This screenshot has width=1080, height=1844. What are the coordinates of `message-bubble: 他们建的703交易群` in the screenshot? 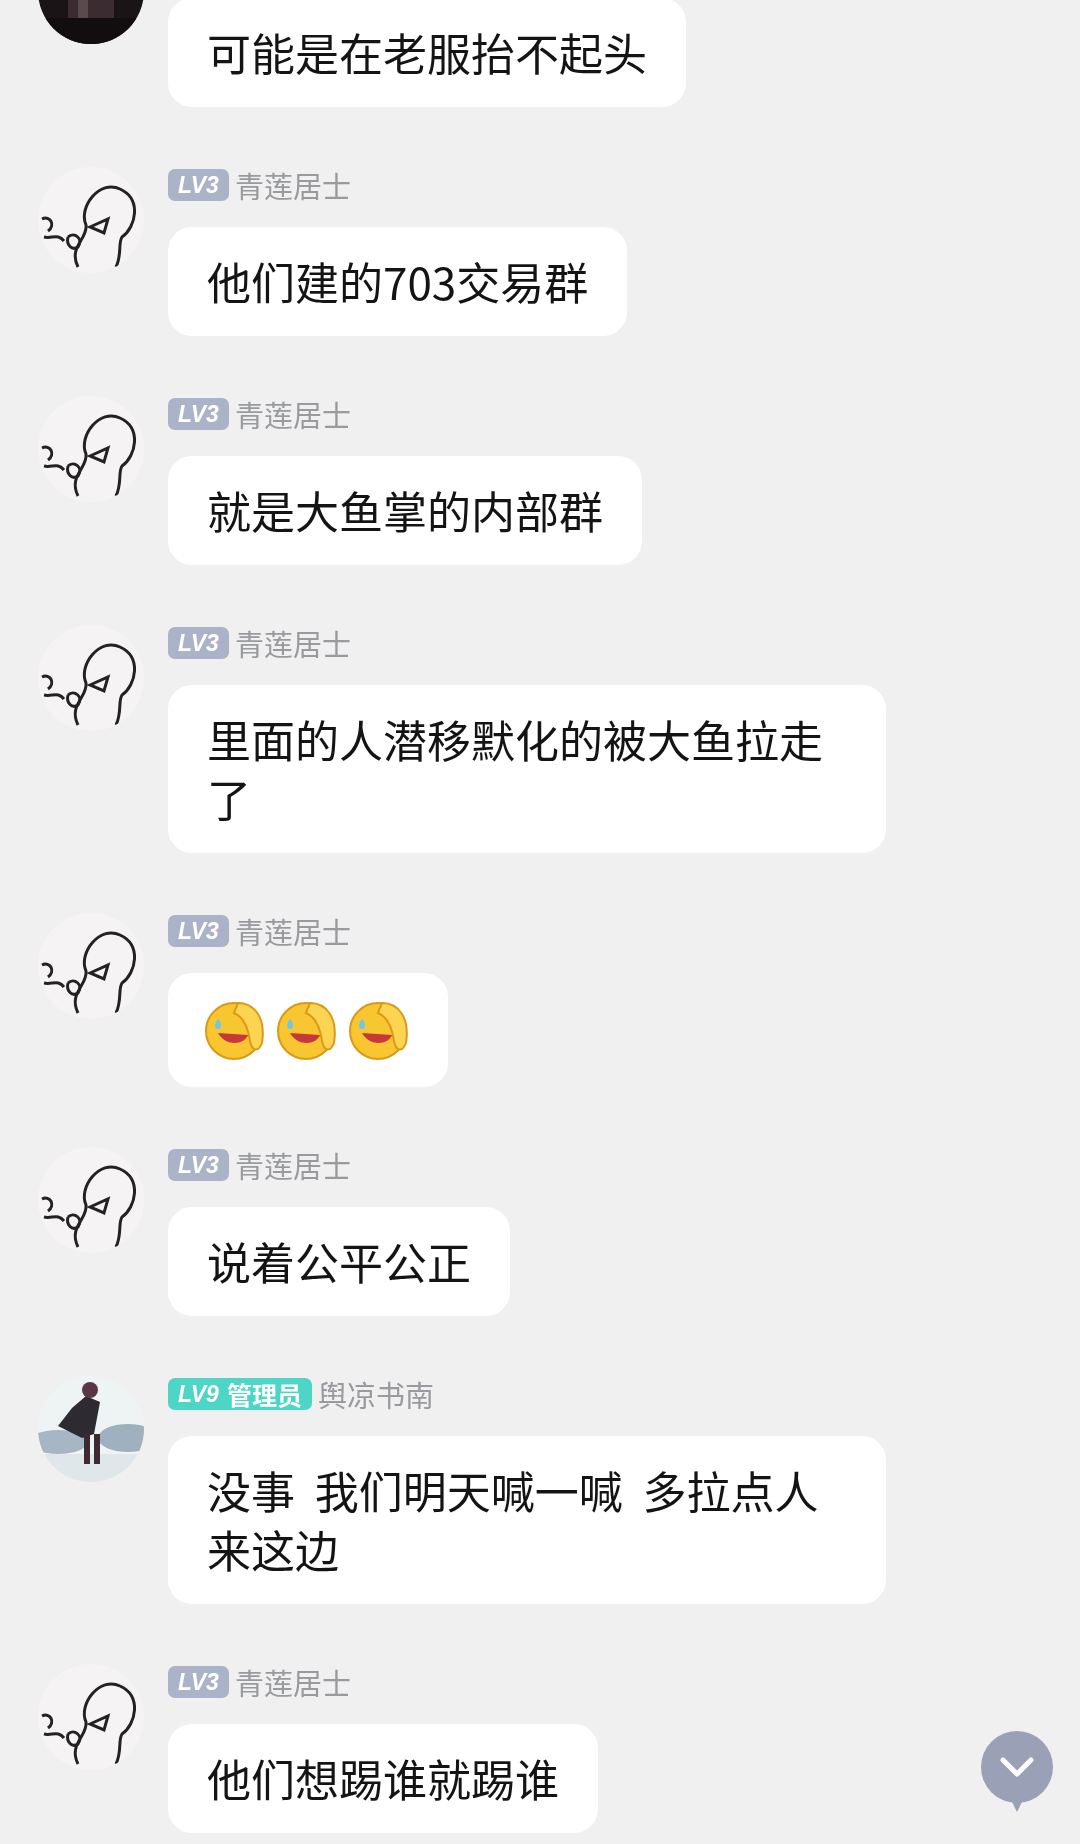 It's located at (398, 281).